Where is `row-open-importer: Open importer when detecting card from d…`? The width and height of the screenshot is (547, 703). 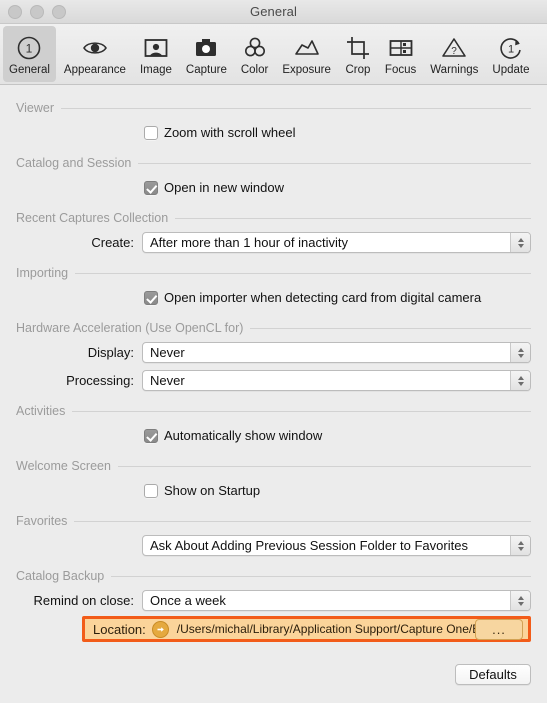 row-open-importer: Open importer when detecting card from d… is located at coordinates (273, 297).